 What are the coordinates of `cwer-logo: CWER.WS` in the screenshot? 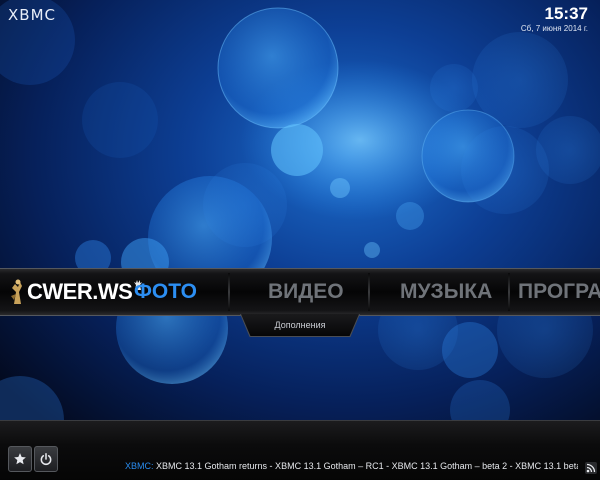 It's located at (75, 292).